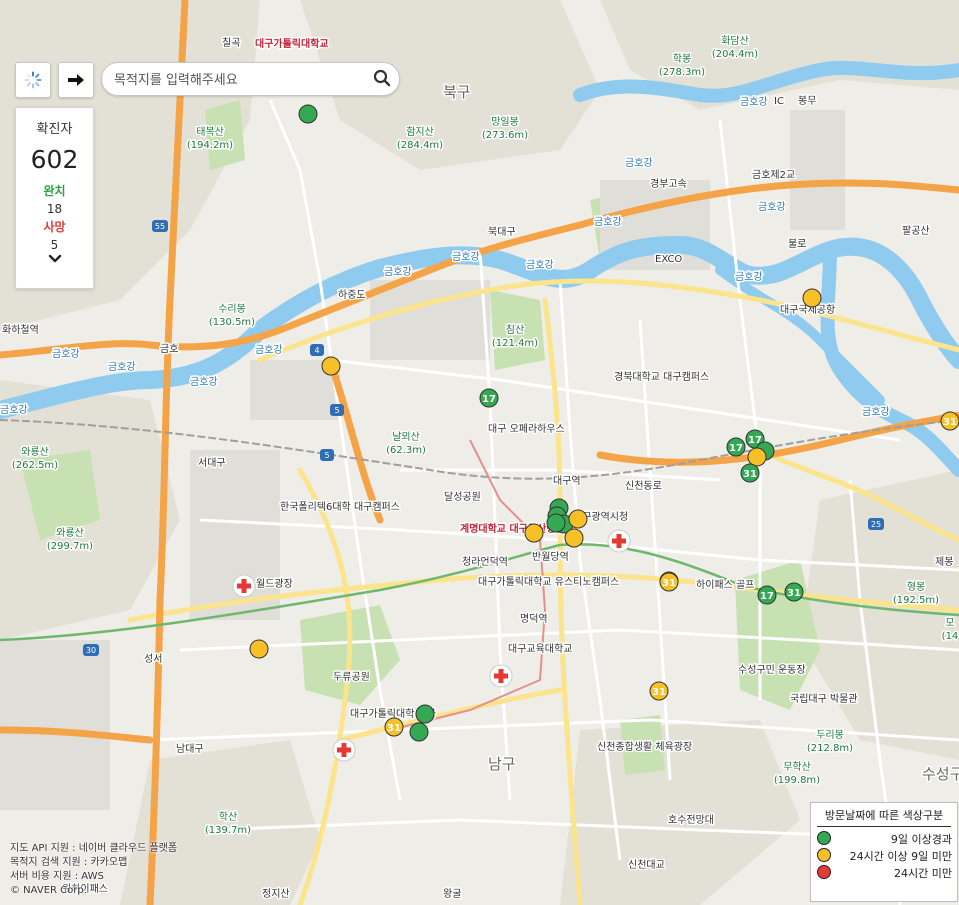 The image size is (959, 905). Describe the element at coordinates (773, 175) in the screenshot. I see `svg-text: 금호제2교` at that location.